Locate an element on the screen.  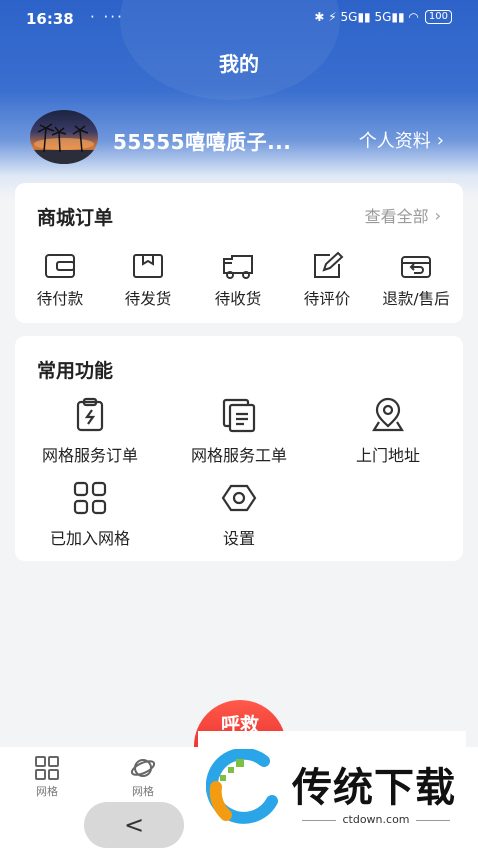
view-all-orders-link: 查看全部 › is located at coordinates (403, 215).